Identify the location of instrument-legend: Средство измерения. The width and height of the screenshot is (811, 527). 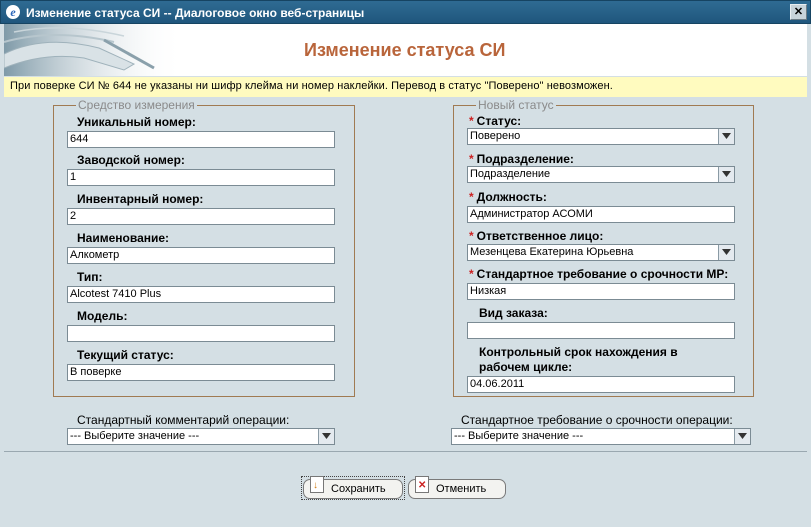
(136, 105).